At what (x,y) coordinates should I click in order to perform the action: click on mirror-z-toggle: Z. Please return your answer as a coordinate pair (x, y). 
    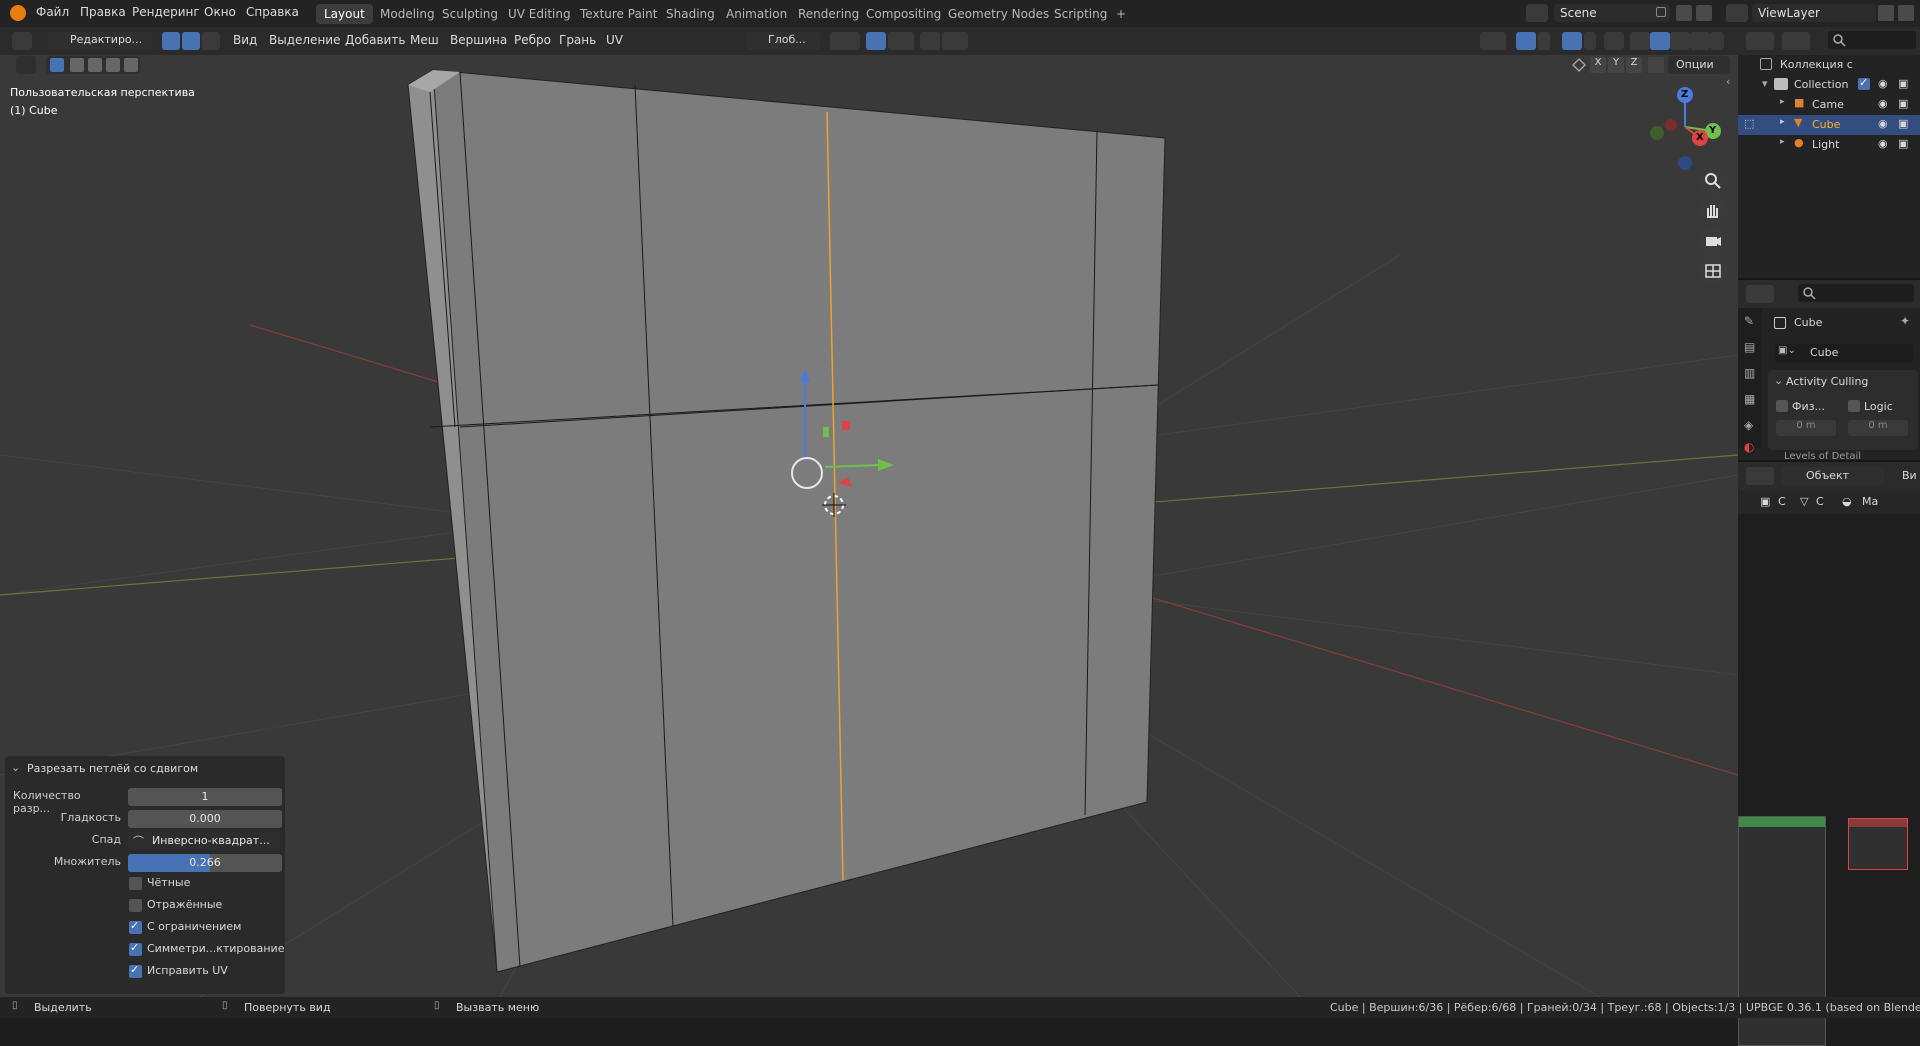
    Looking at the image, I should click on (1634, 65).